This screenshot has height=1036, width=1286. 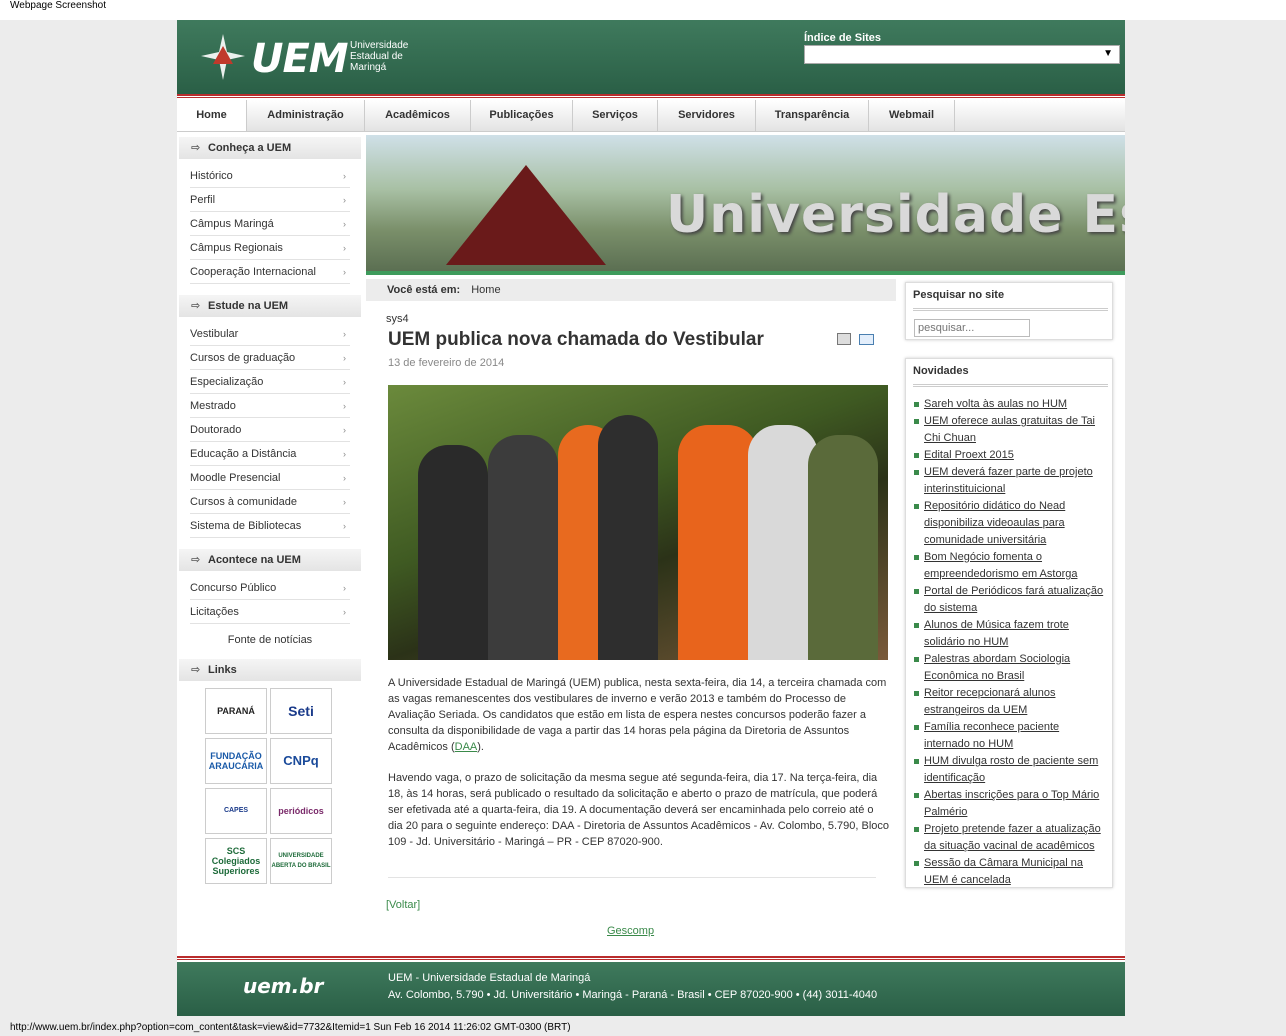 I want to click on link-araucaria: FUNDAÇÃO ARAUCÁRIA, so click(x=236, y=761).